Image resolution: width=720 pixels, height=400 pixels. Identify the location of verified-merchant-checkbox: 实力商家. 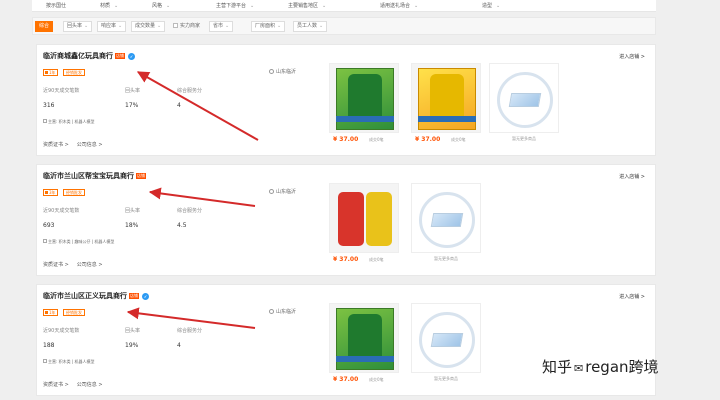
(186, 26).